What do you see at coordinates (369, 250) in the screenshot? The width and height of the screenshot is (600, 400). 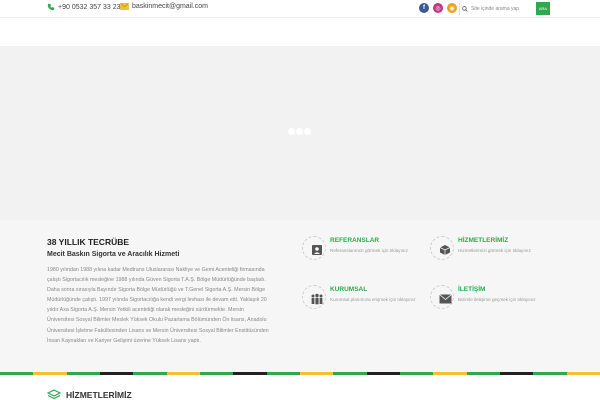 I see `feature-desc: Referanslarımızı görmek için tıklayınız` at bounding box center [369, 250].